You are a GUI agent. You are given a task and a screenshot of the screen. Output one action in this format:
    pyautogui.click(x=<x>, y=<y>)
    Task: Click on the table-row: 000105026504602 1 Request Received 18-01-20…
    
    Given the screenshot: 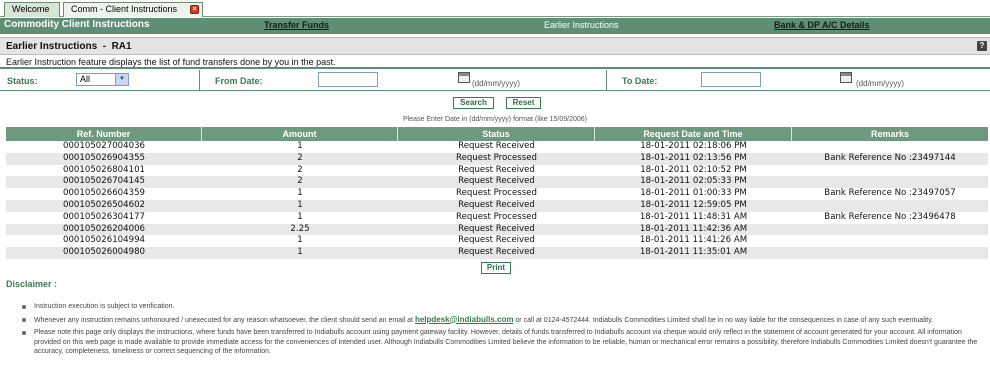 What is the action you would take?
    pyautogui.click(x=497, y=205)
    